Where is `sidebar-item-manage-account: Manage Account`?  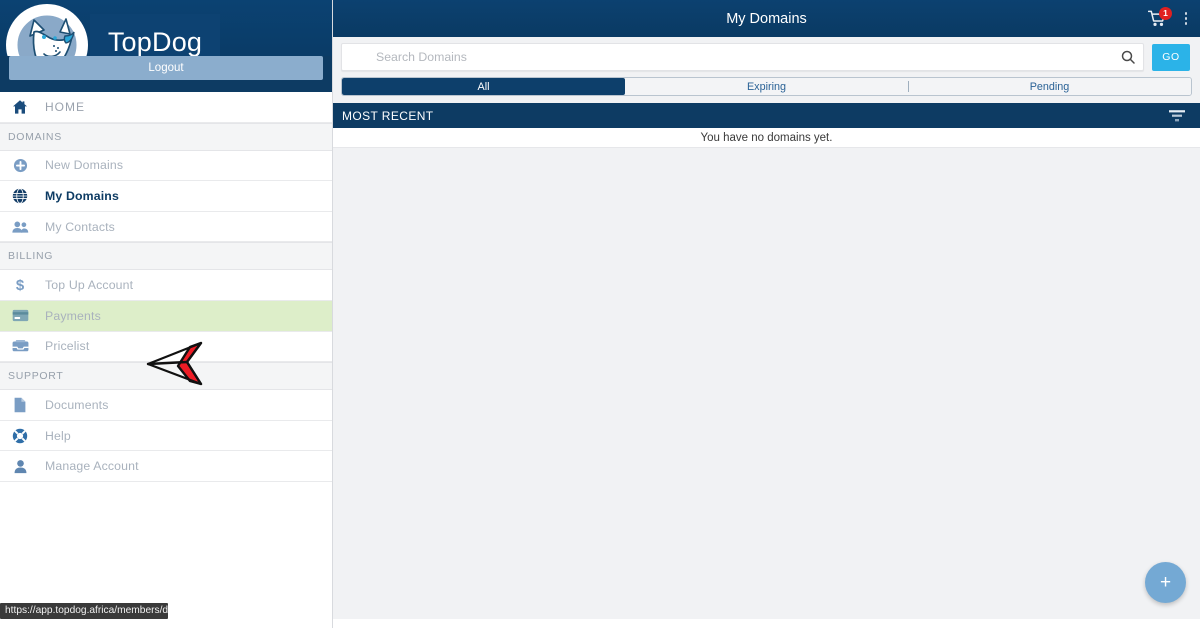
sidebar-item-manage-account: Manage Account is located at coordinates (166, 466).